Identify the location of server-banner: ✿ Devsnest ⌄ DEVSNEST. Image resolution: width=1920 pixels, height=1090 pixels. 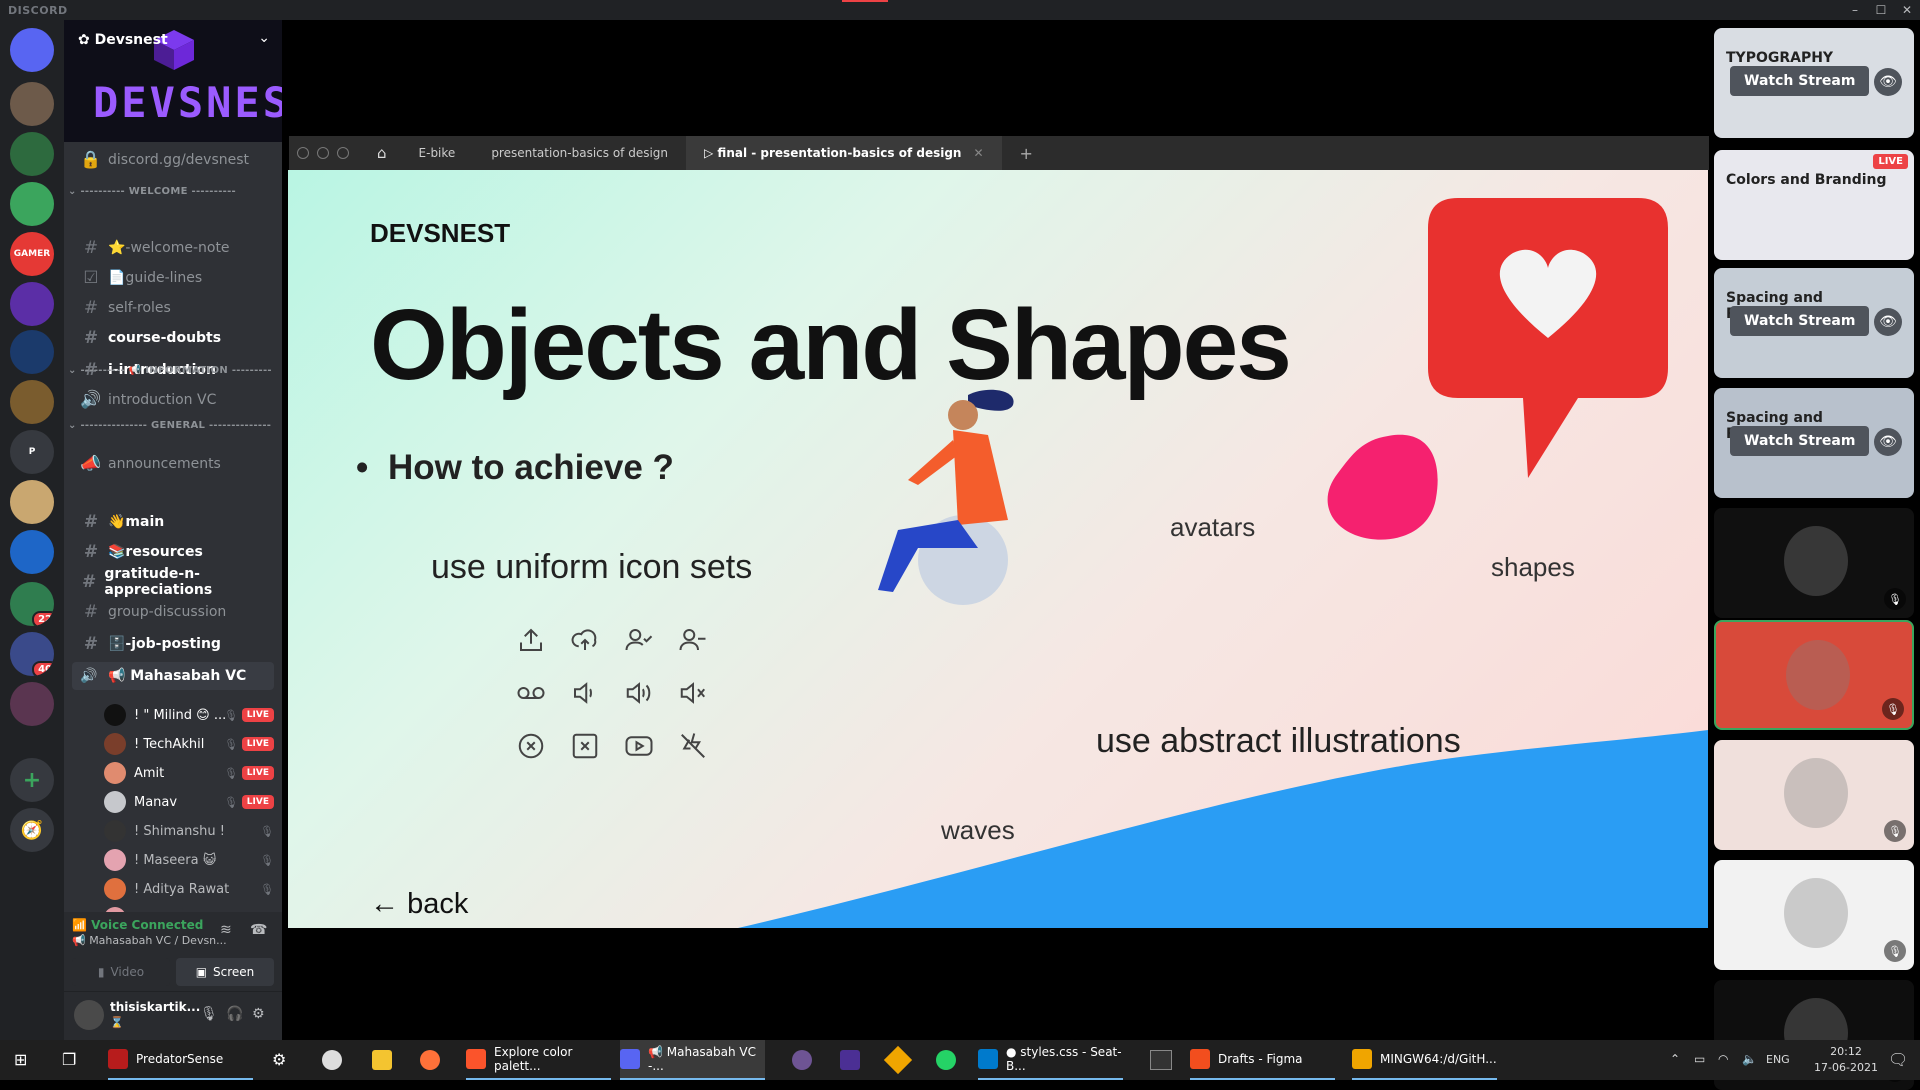
(173, 81).